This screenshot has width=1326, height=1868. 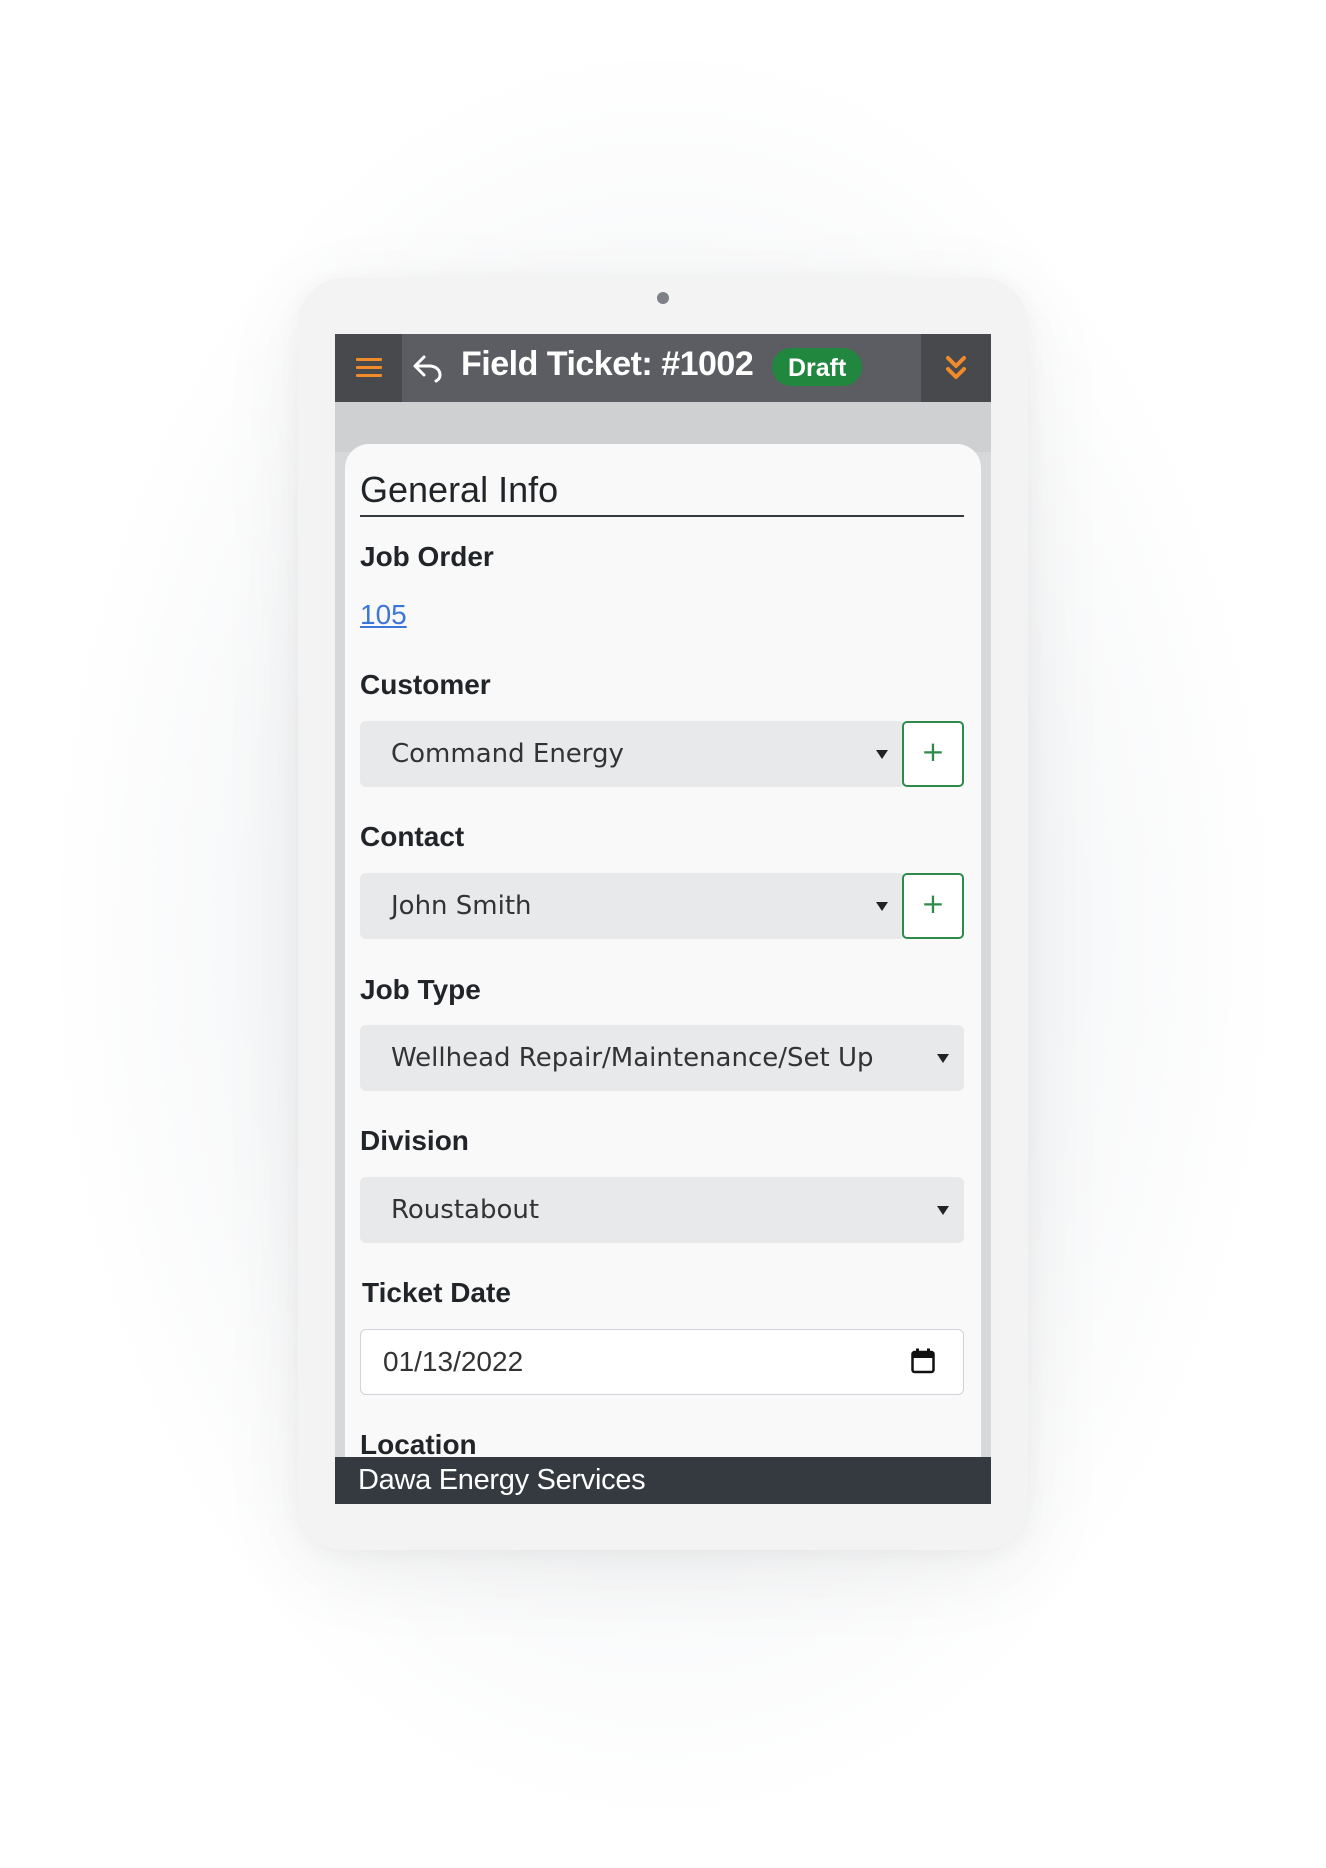 I want to click on menu-button, so click(x=368, y=368).